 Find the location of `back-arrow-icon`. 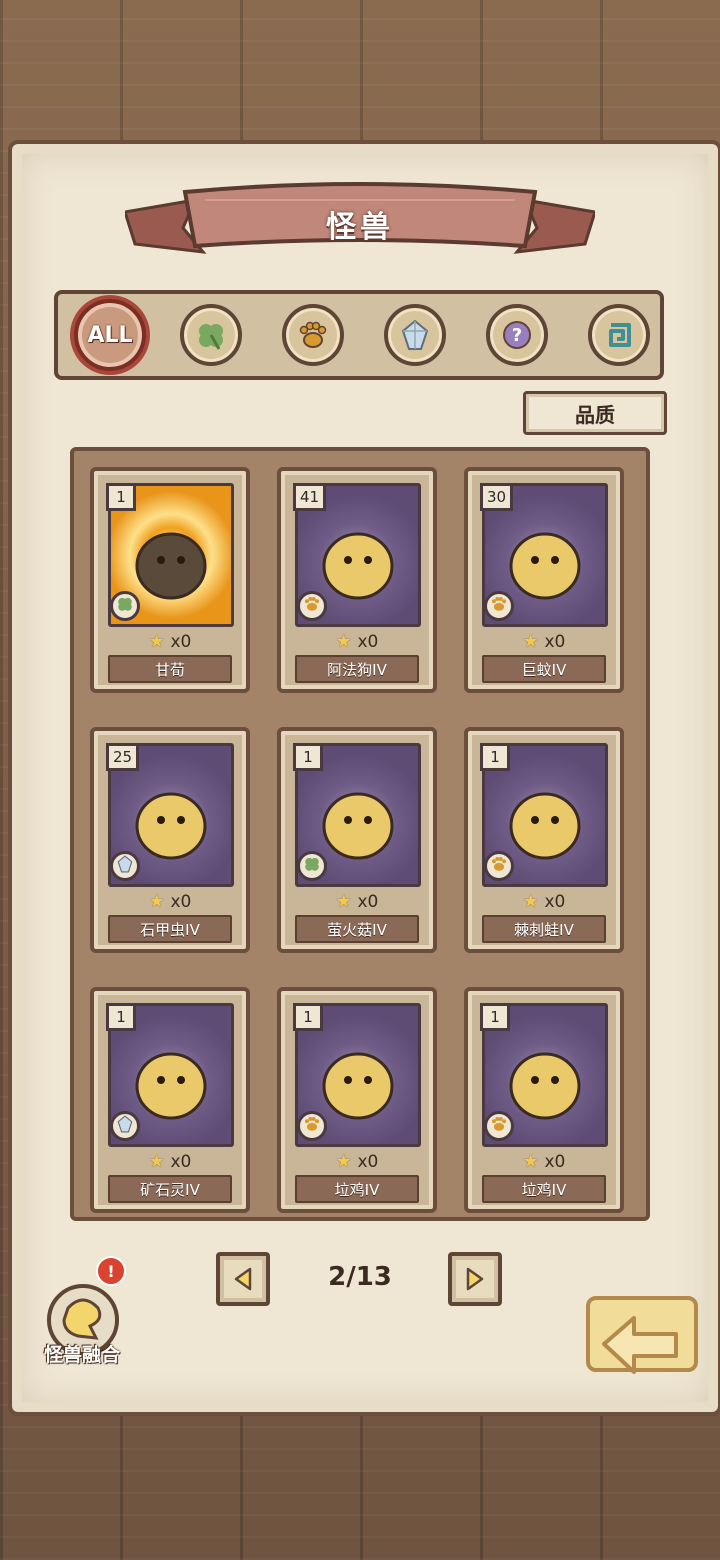

back-arrow-icon is located at coordinates (642, 1335).